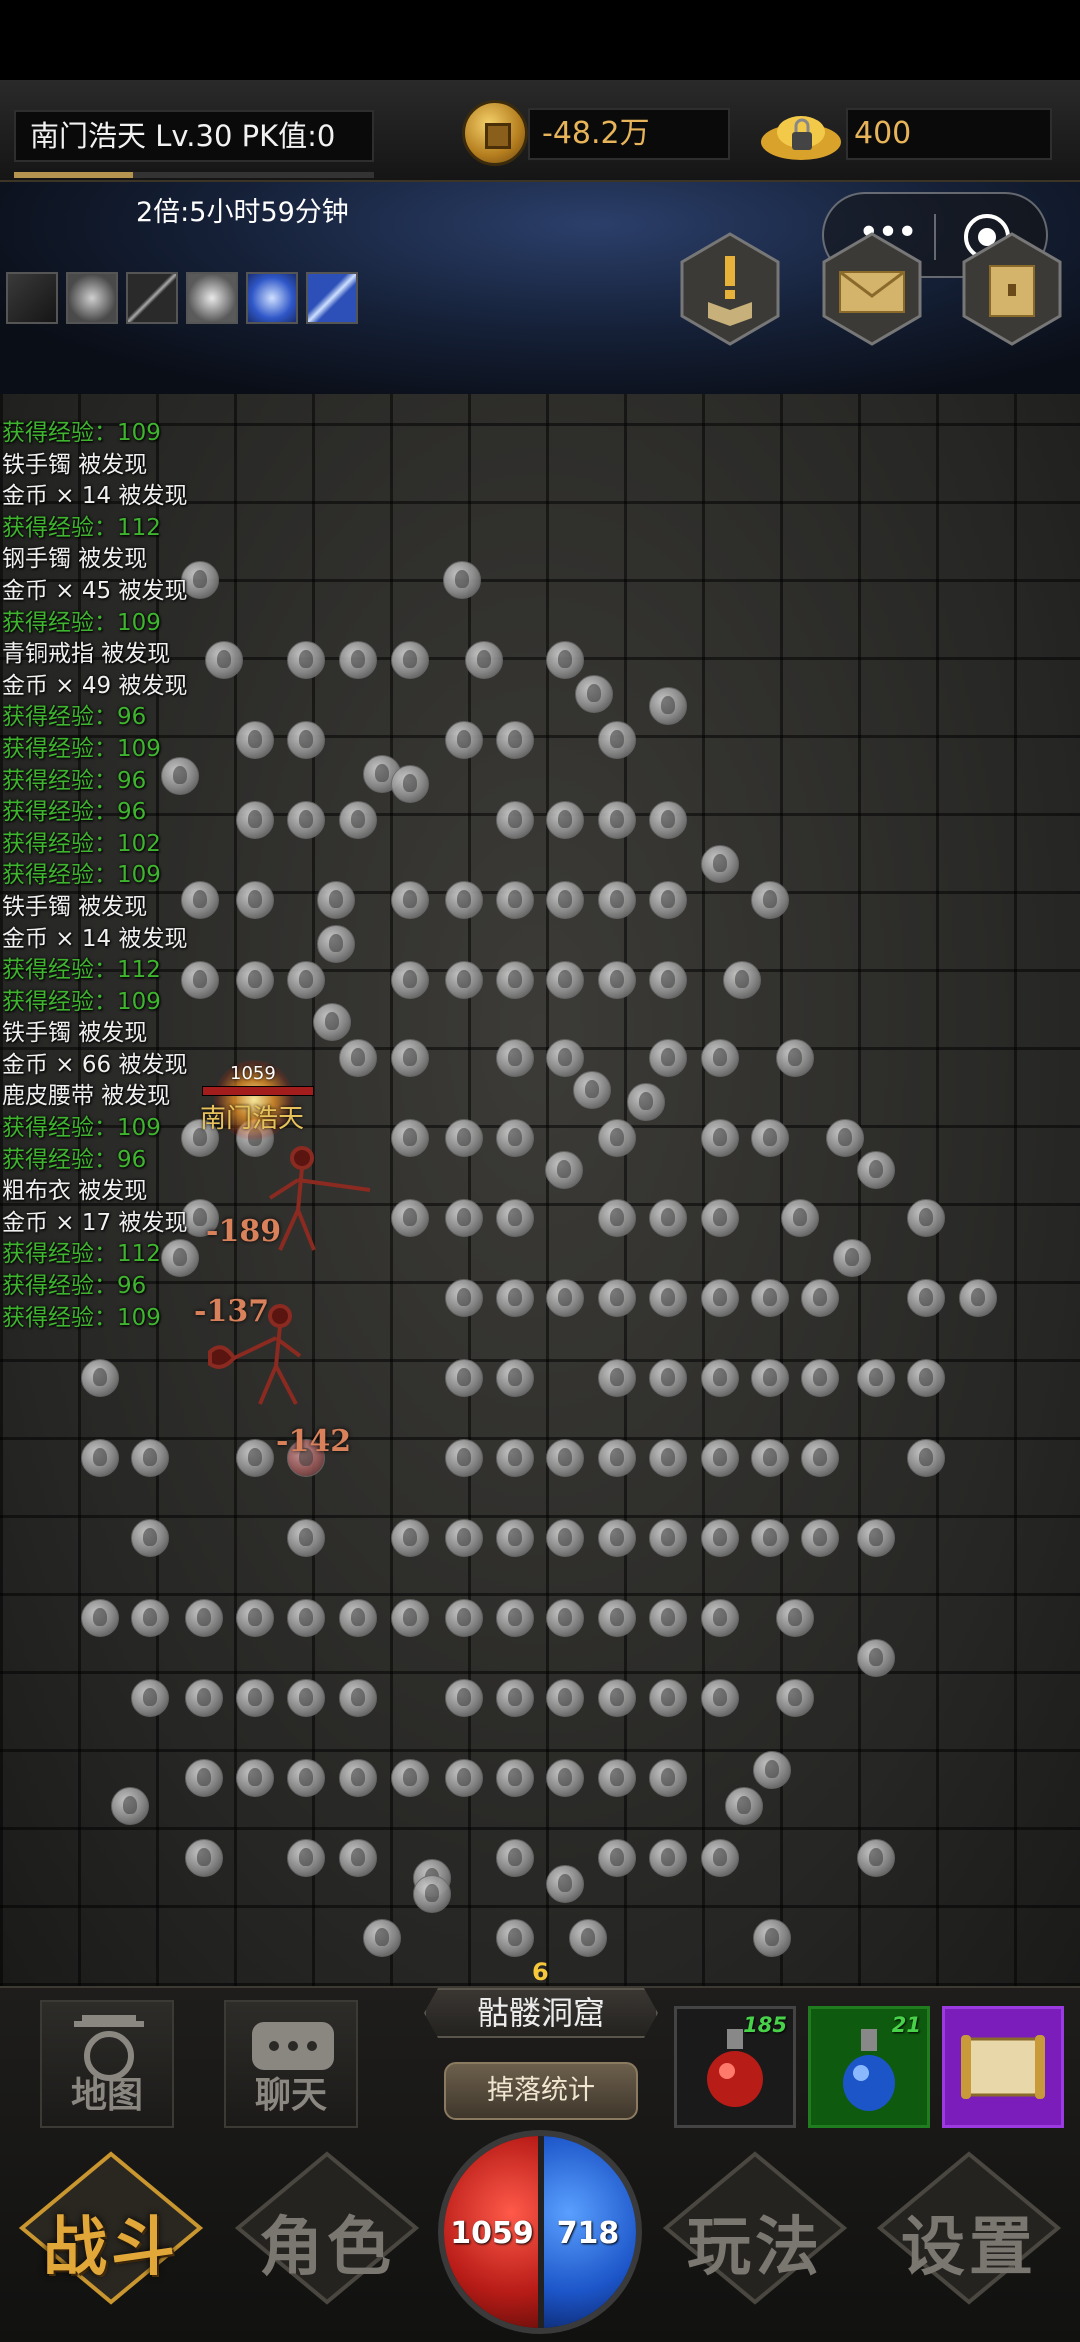 This screenshot has height=2342, width=1080. What do you see at coordinates (111, 2228) in the screenshot?
I see `tab-battle: 战斗` at bounding box center [111, 2228].